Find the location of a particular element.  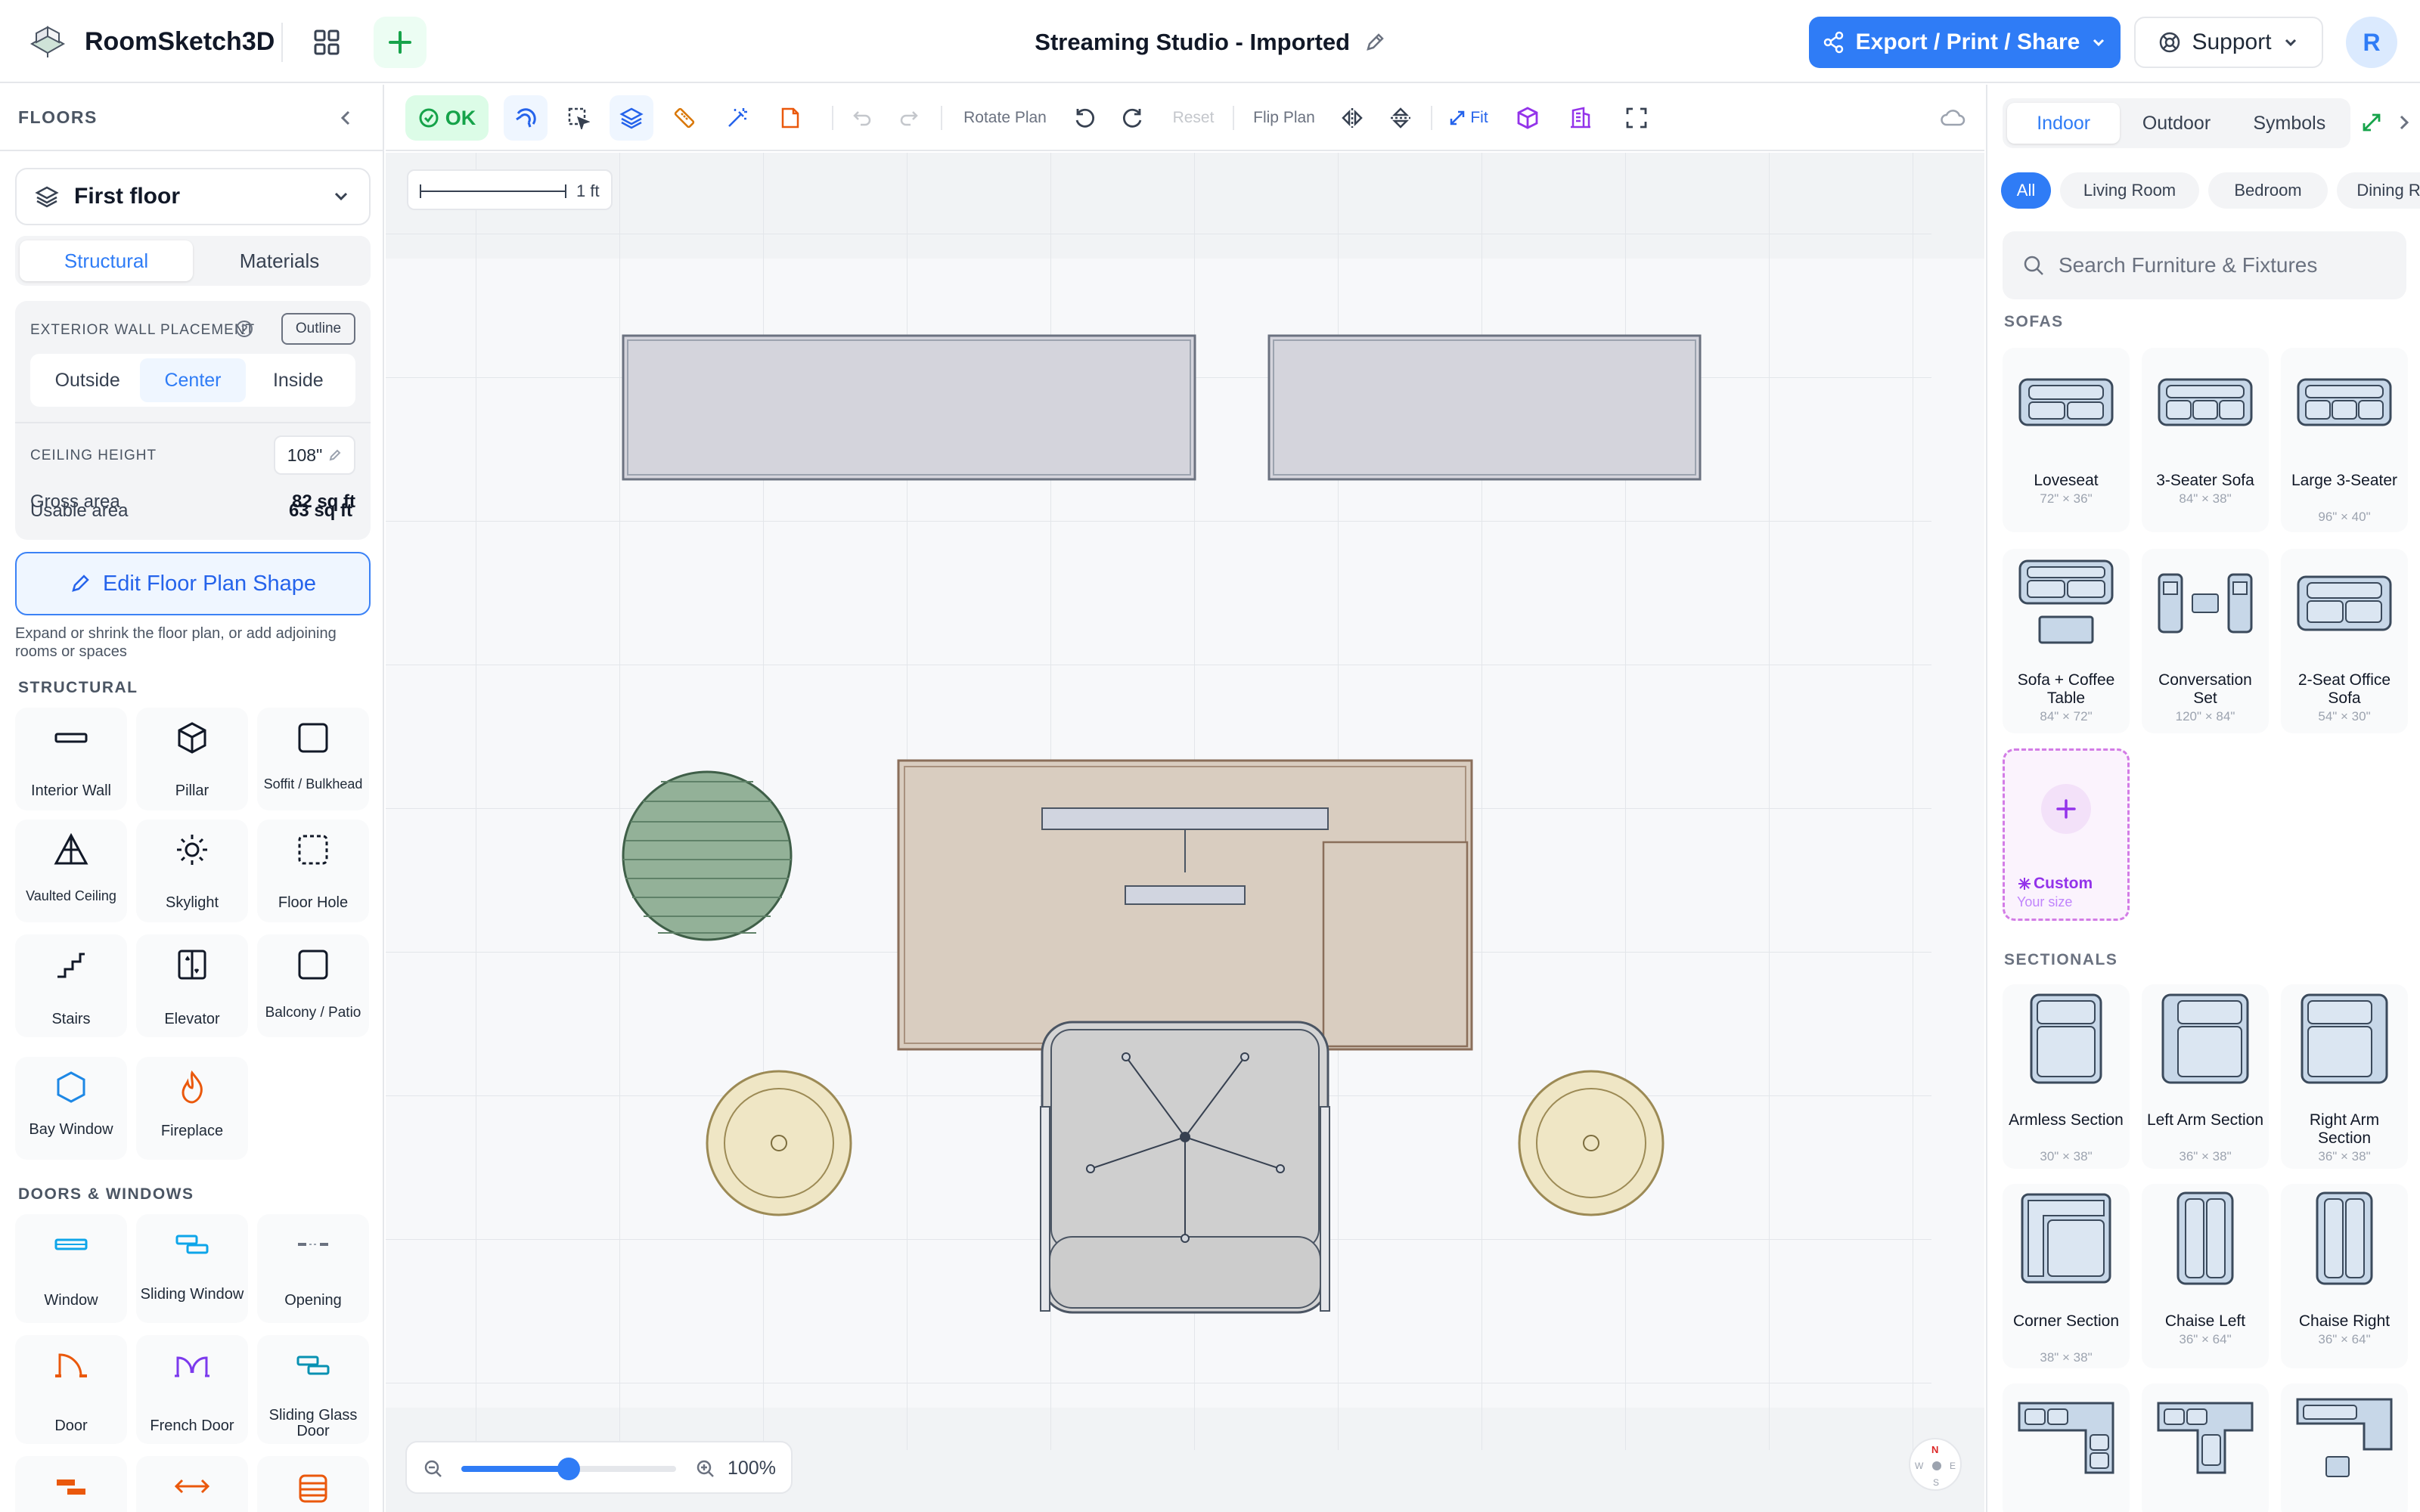

tool-sliding-glass-door: Sliding Glass Door is located at coordinates (313, 1389).